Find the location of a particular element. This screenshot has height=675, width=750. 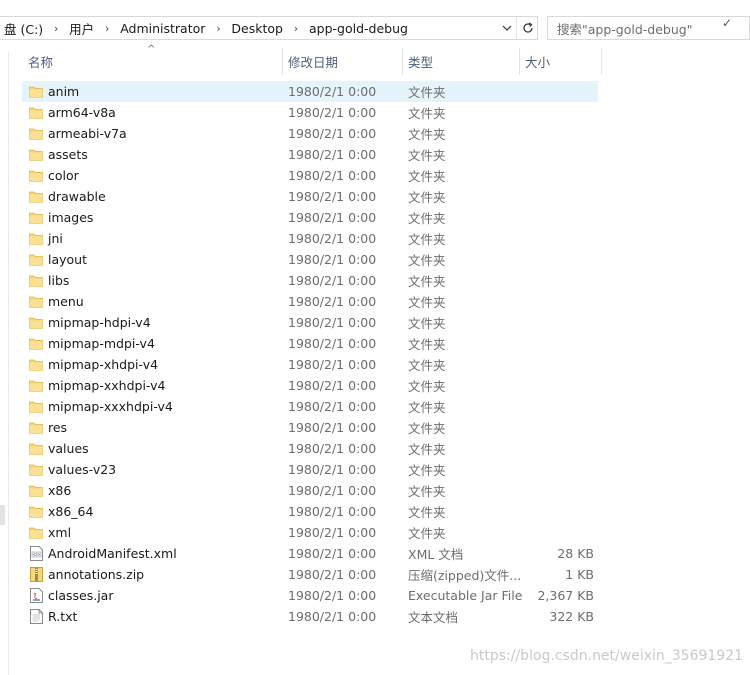

file-name: mipmap-hdpi-v4 is located at coordinates (99, 322).